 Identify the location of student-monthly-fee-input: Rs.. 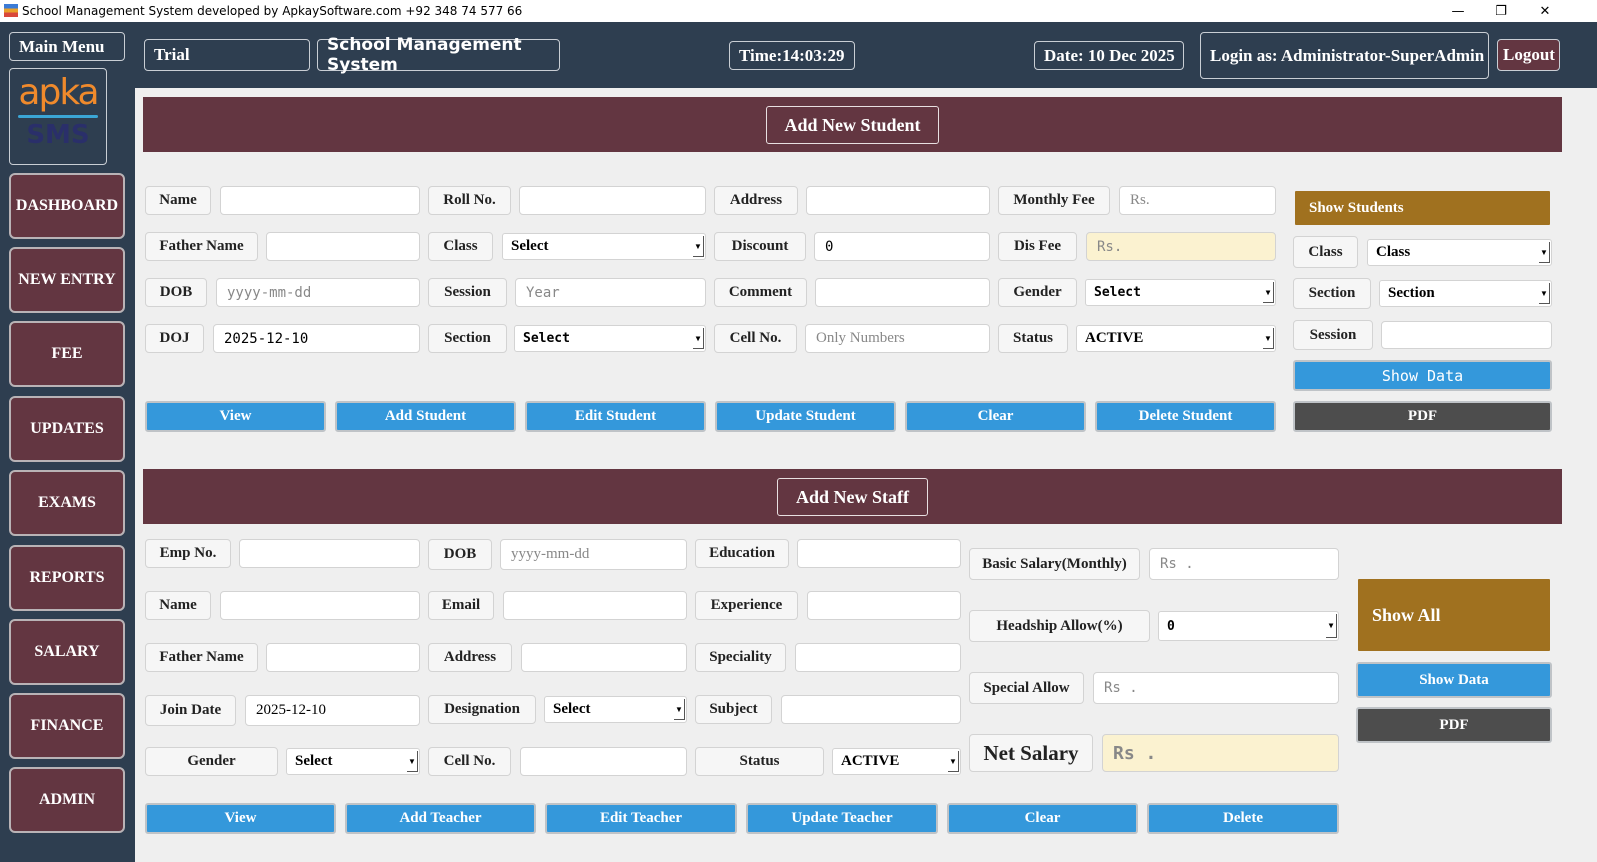
(1197, 200).